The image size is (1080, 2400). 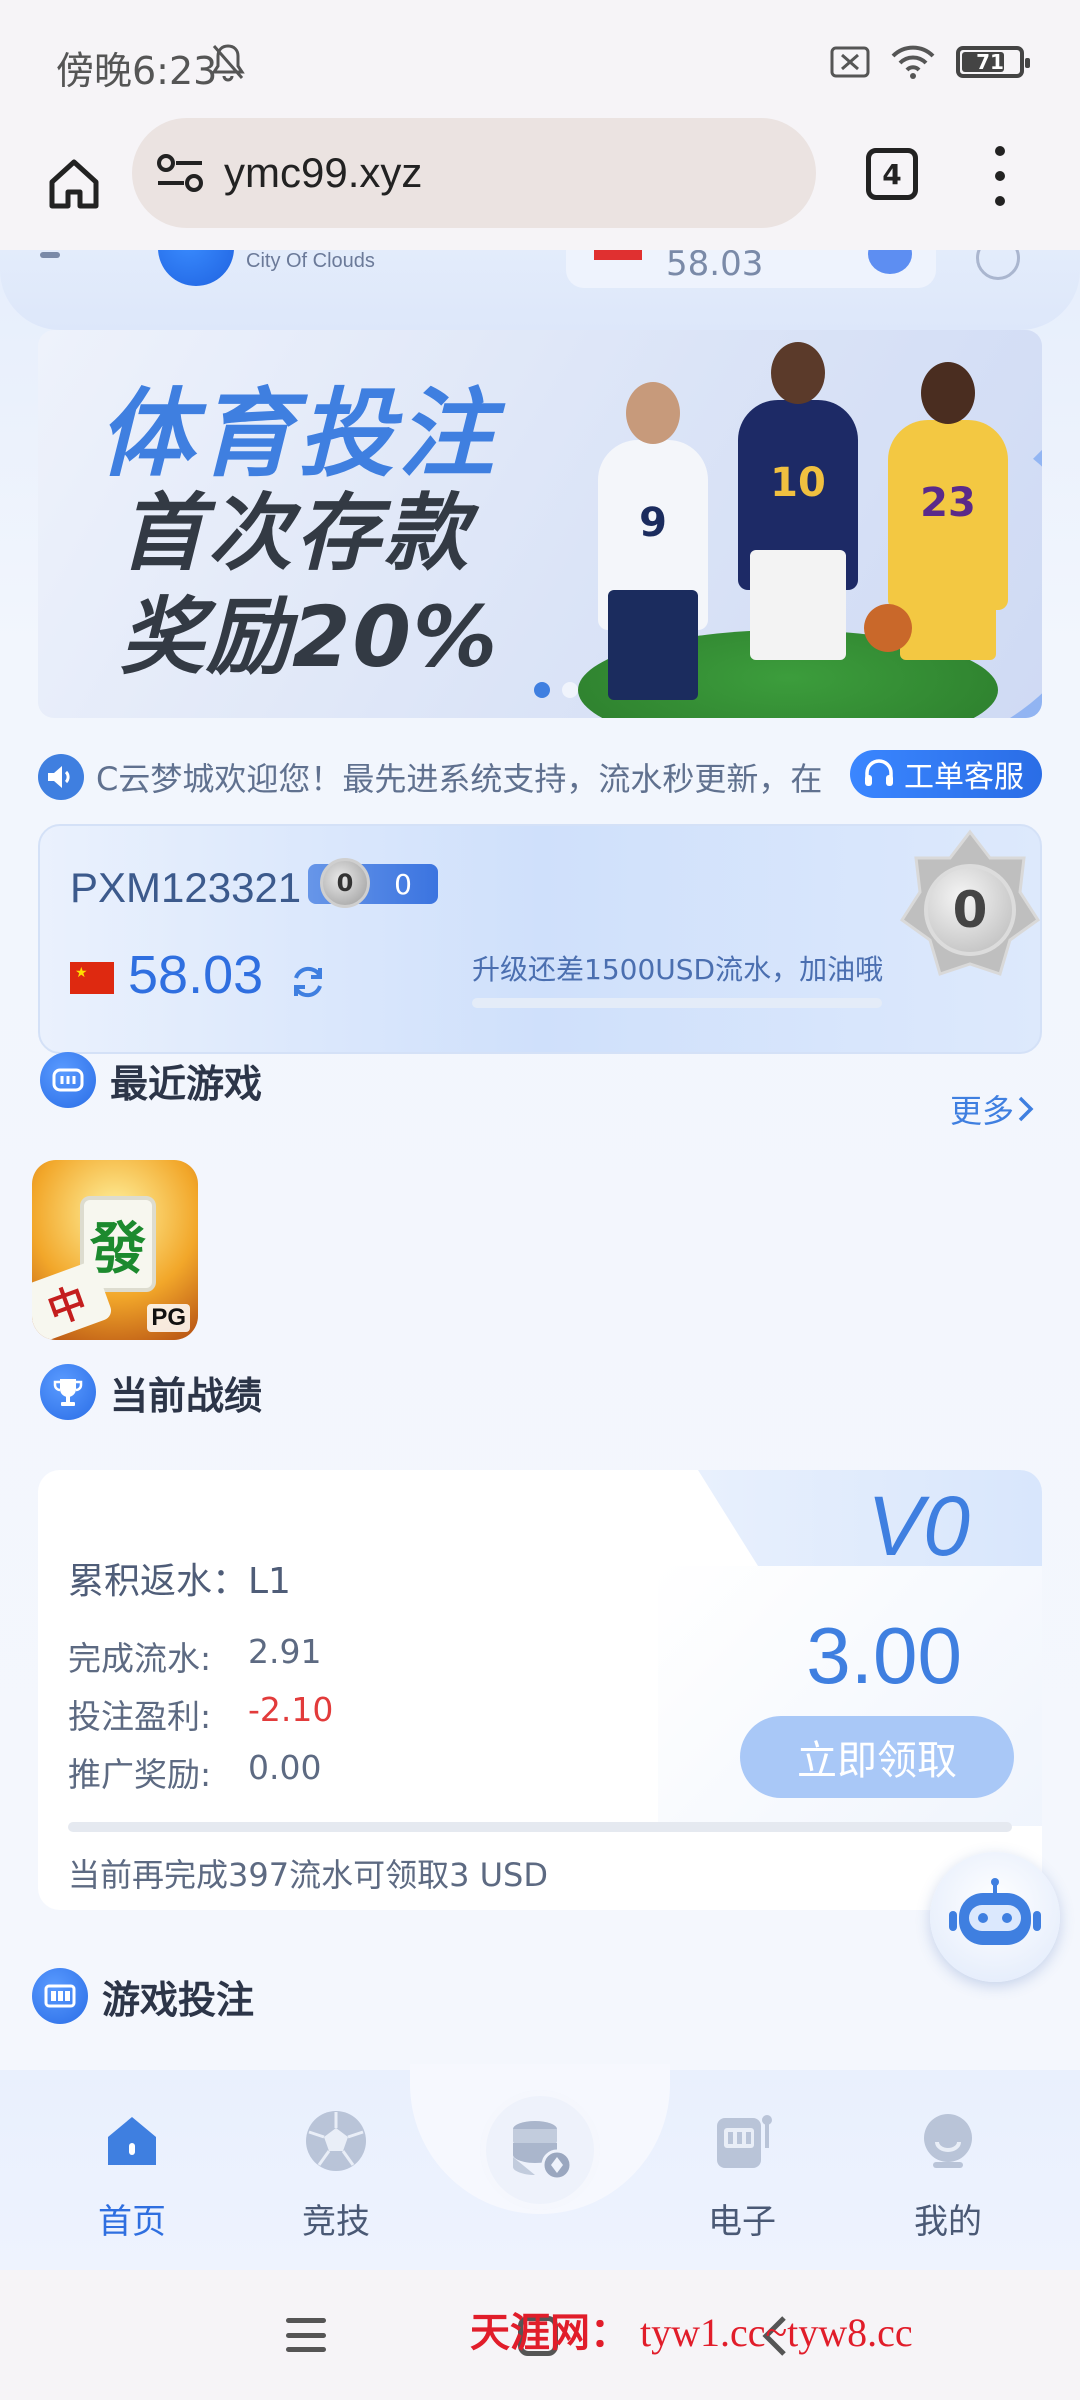 What do you see at coordinates (892, 174) in the screenshot?
I see `tab-switcher-button: 4` at bounding box center [892, 174].